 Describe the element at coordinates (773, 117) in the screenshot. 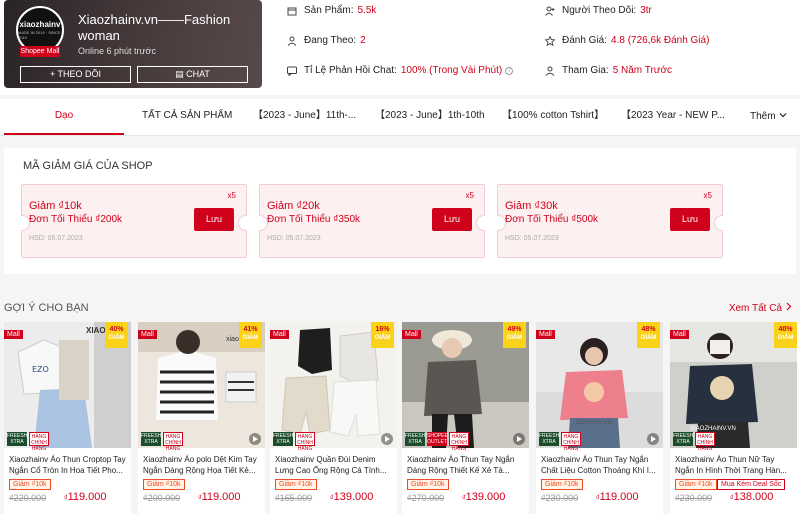

I see `tab-more: Thêm` at that location.